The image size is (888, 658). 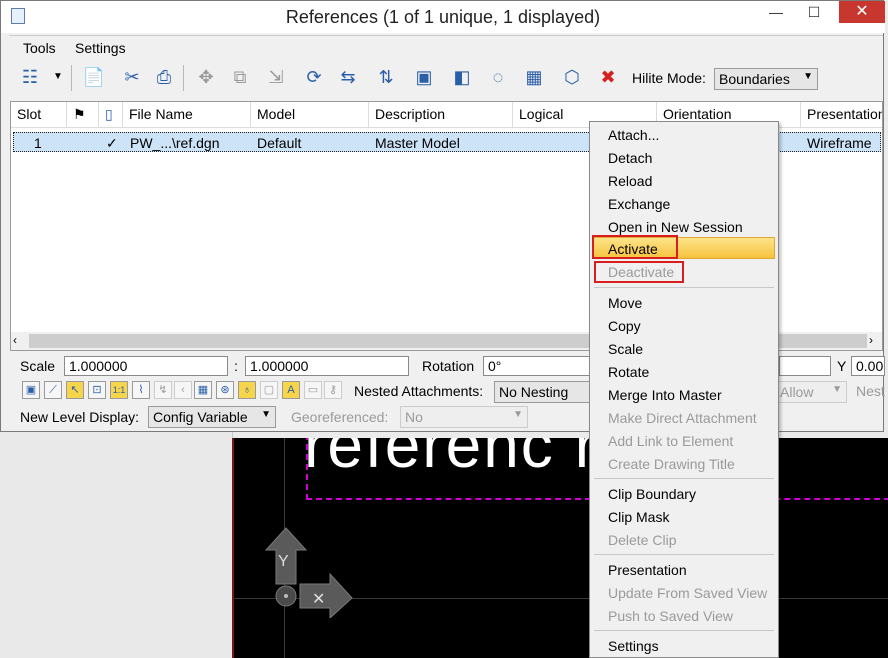 I want to click on col-flag: ⚑, so click(x=83, y=115).